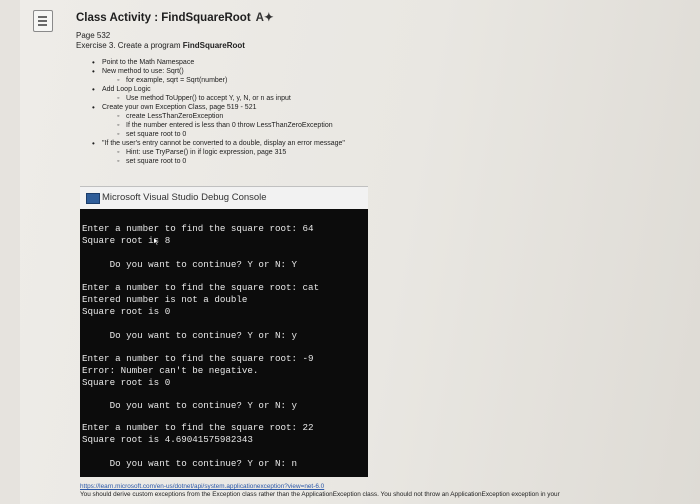 The width and height of the screenshot is (700, 504). I want to click on page-title: Class Activity : FindSquareRoot A✦, so click(175, 17).